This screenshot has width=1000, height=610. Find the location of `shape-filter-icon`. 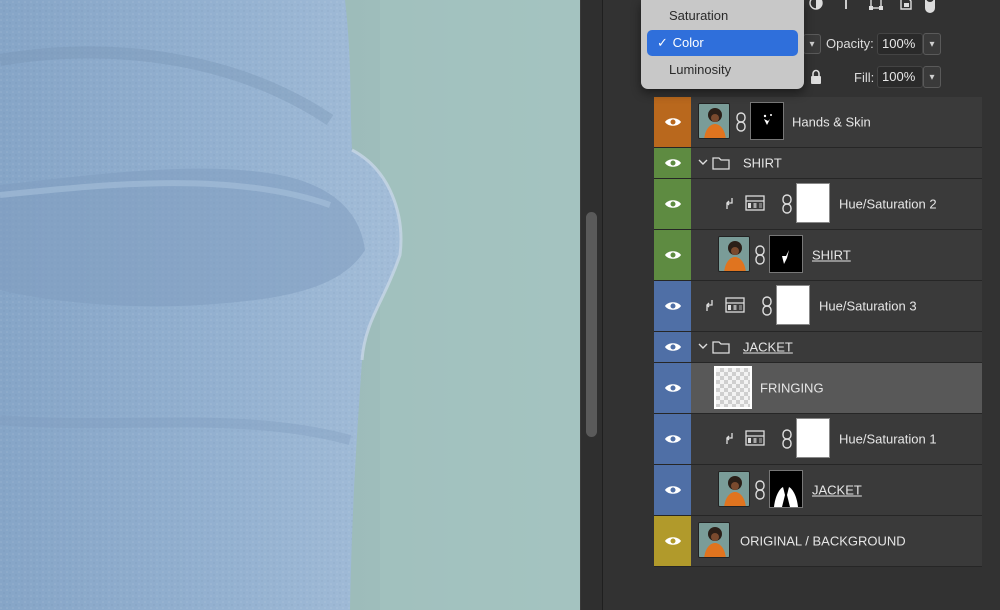

shape-filter-icon is located at coordinates (876, 7).